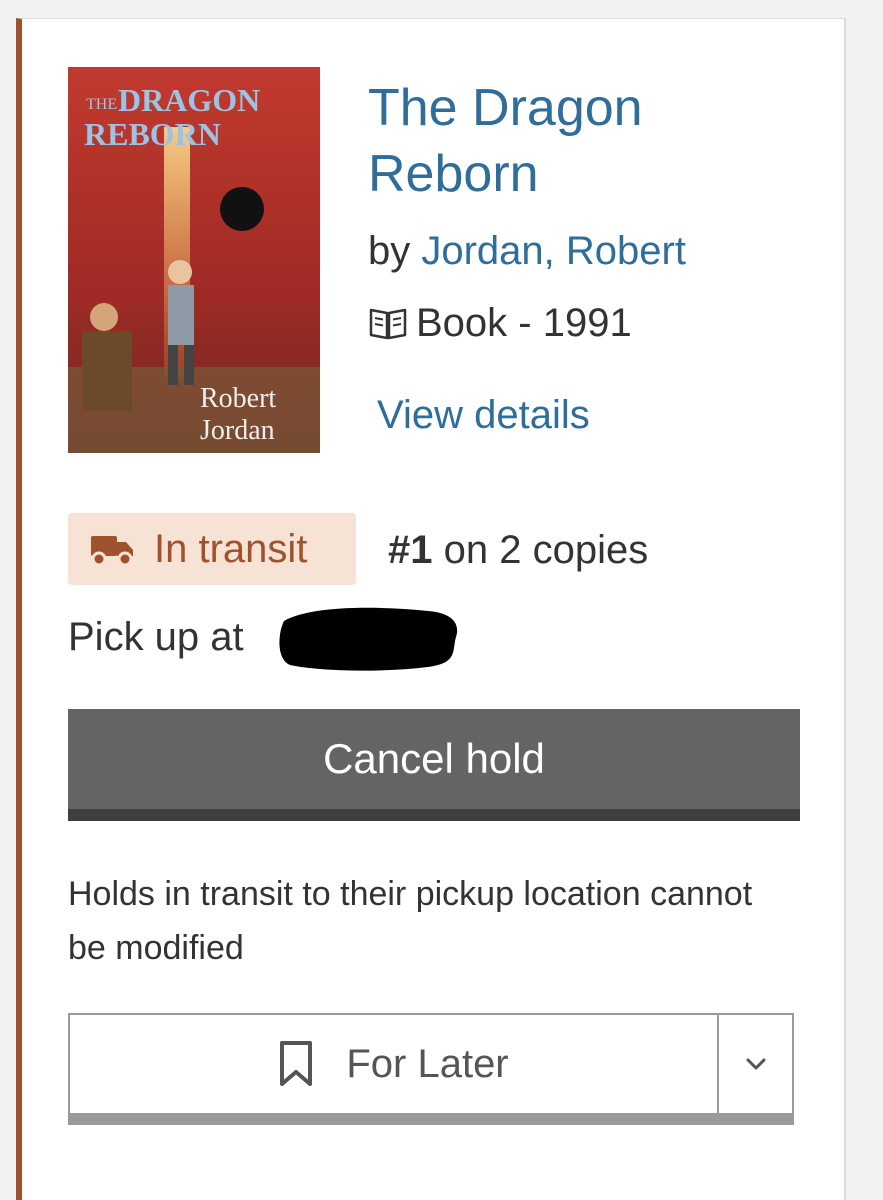 Image resolution: width=883 pixels, height=1200 pixels. Describe the element at coordinates (112, 551) in the screenshot. I see `truck-icon` at that location.